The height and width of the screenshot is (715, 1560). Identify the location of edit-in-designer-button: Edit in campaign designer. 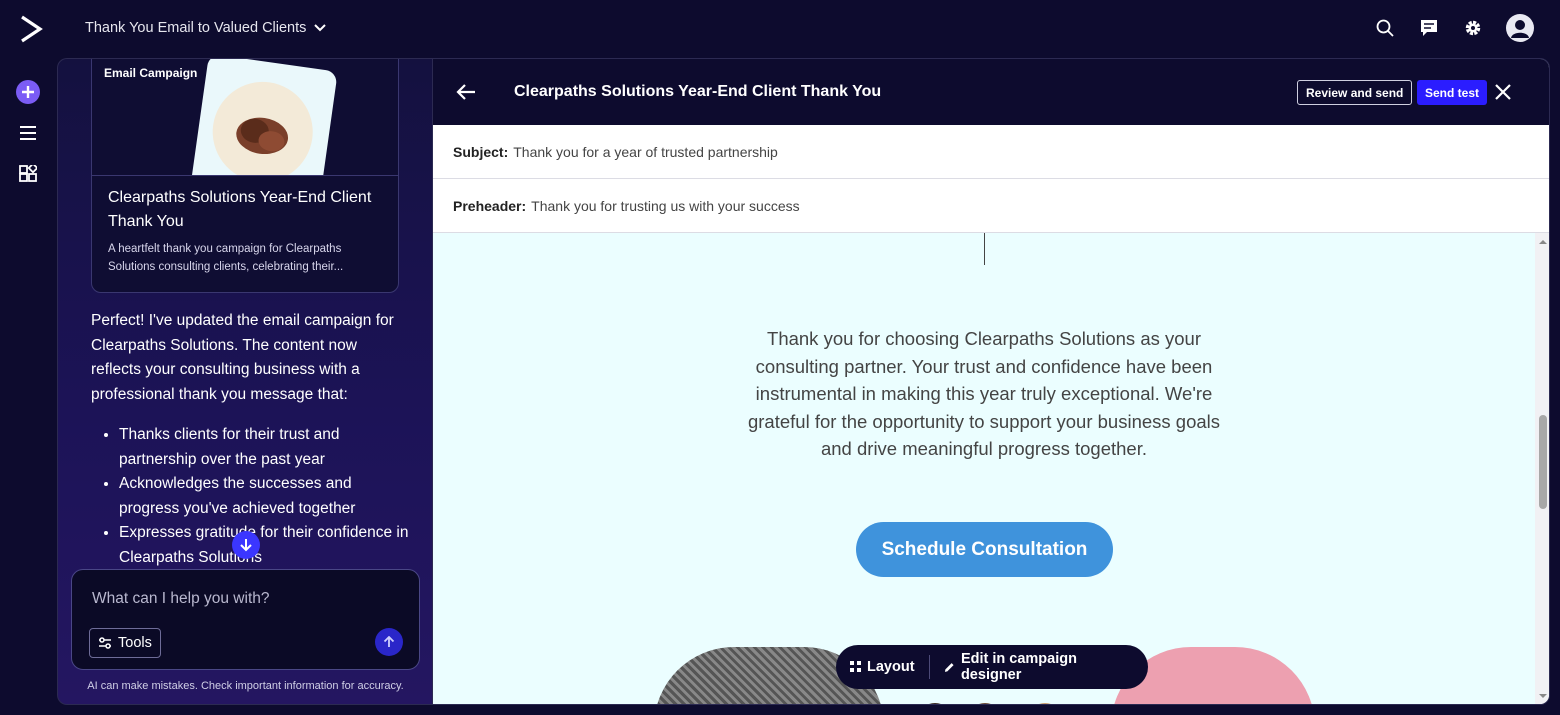
(1038, 667).